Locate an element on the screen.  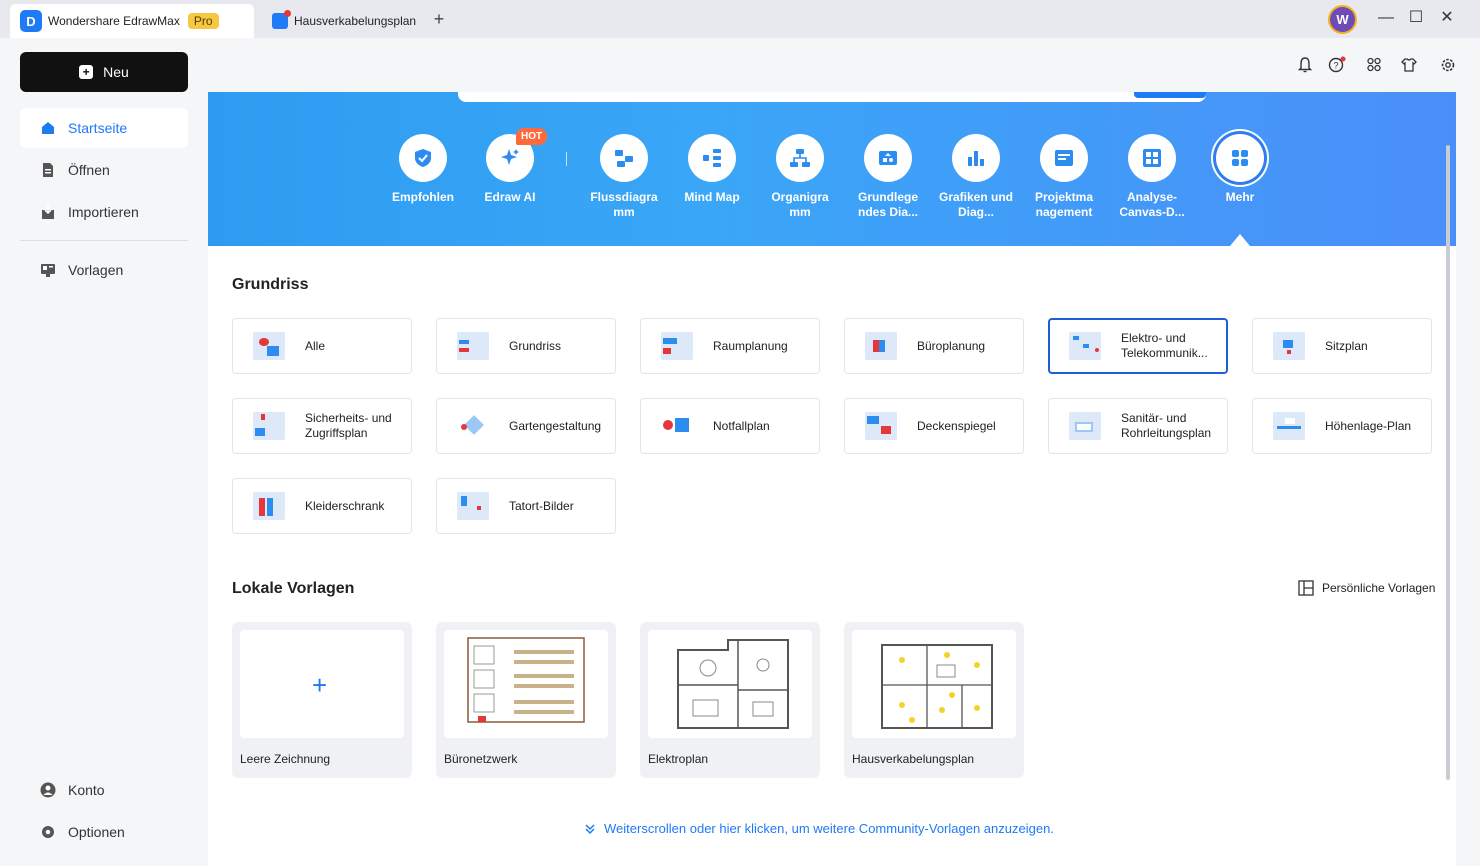
sidebar-item-optionen: Optionen is located at coordinates (104, 832).